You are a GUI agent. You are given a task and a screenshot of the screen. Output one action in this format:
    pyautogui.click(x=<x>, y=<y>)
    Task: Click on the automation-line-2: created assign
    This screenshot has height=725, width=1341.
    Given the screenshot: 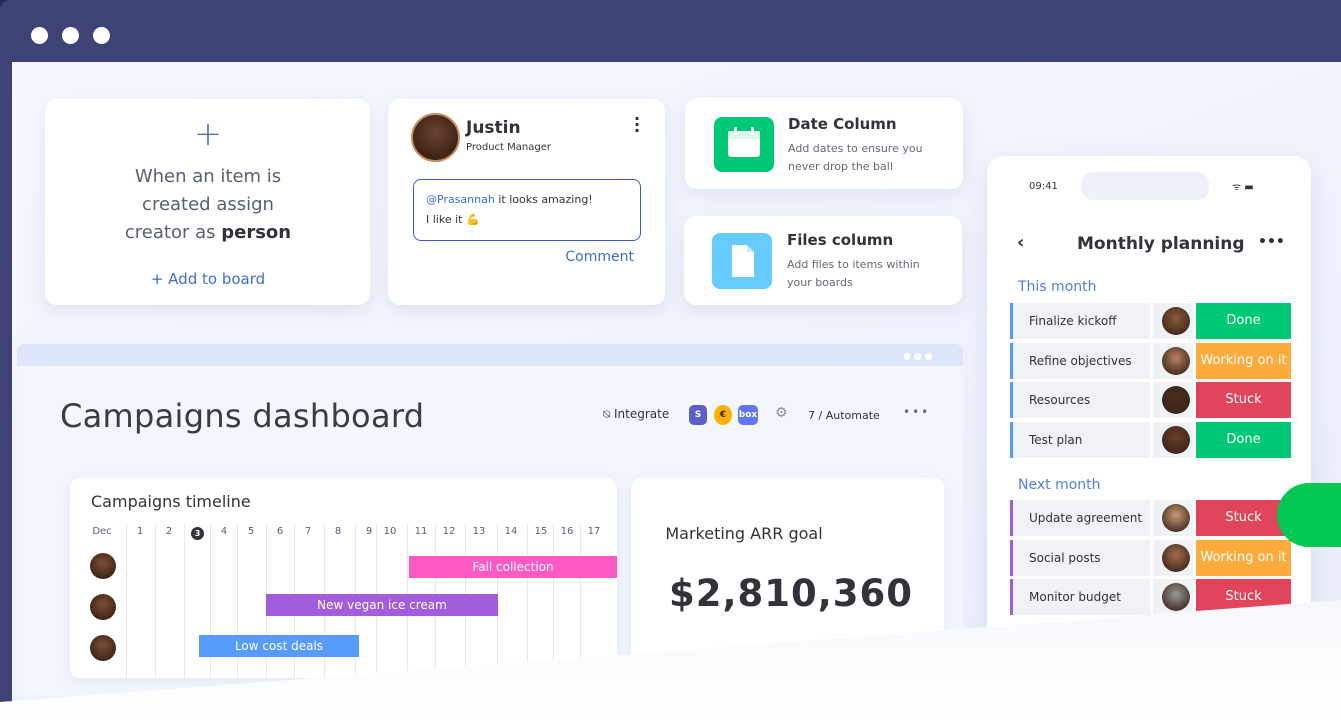 What is the action you would take?
    pyautogui.click(x=208, y=204)
    